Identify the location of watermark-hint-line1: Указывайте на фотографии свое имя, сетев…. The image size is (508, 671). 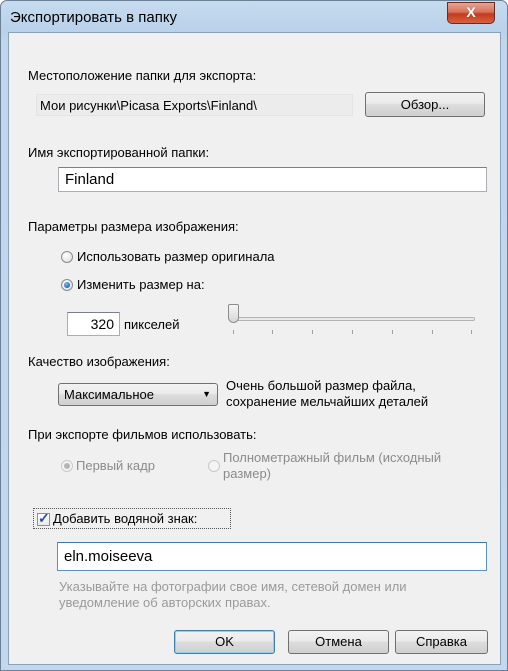
(233, 586).